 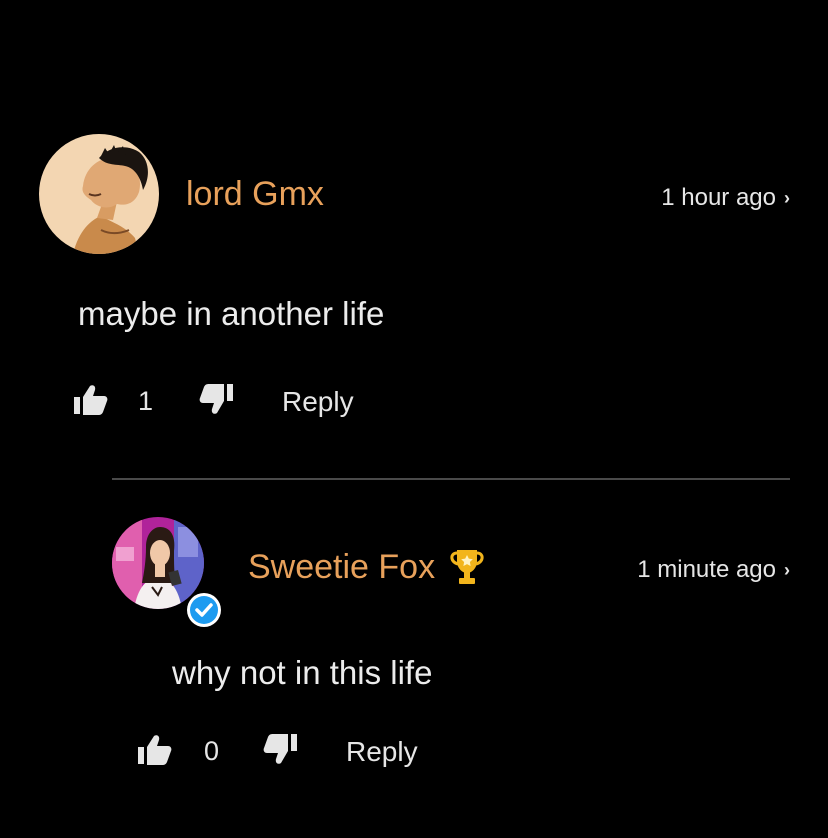 What do you see at coordinates (341, 567) in the screenshot?
I see `username: Sweetie Fox` at bounding box center [341, 567].